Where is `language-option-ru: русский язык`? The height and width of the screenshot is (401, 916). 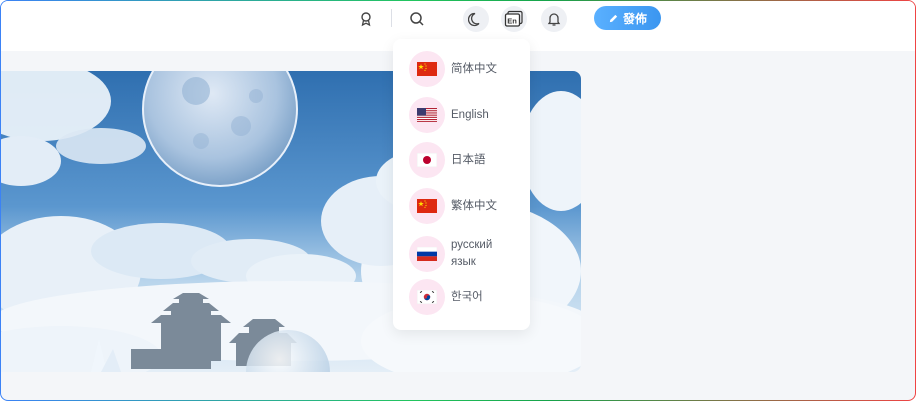 language-option-ru: русский язык is located at coordinates (464, 254).